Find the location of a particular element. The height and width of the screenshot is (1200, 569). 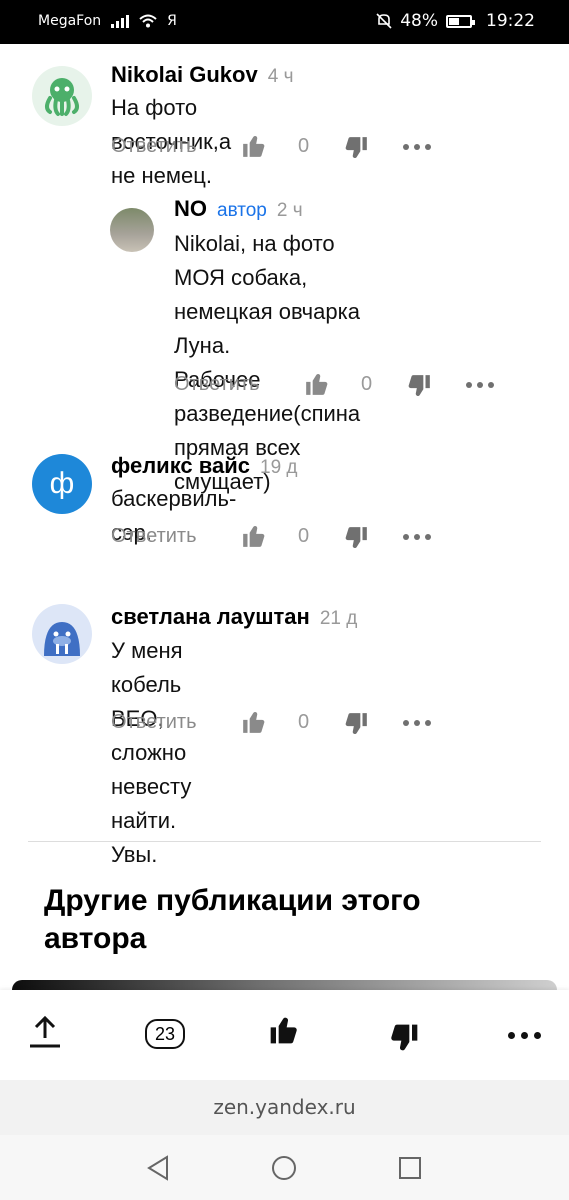

comment-author: светлана лауштан is located at coordinates (210, 616).